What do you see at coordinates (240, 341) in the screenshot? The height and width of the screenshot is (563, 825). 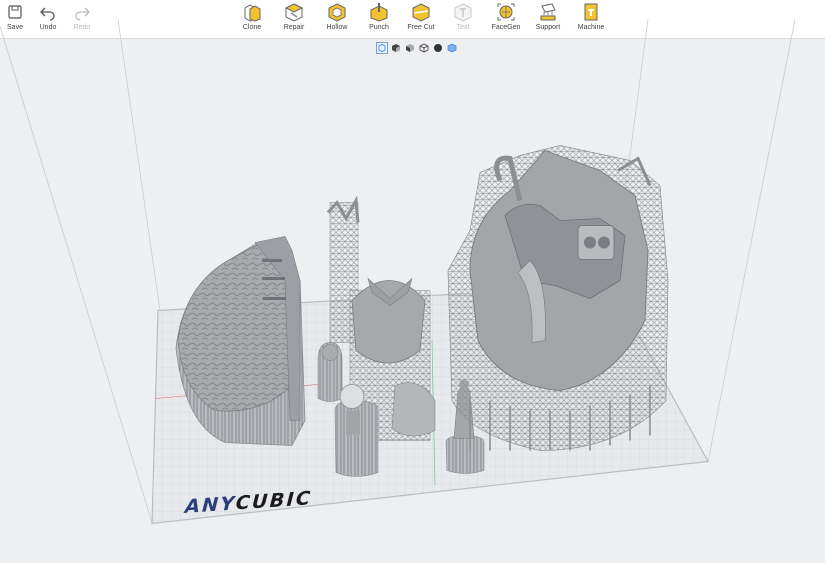 I see `model-rock-diorama` at bounding box center [240, 341].